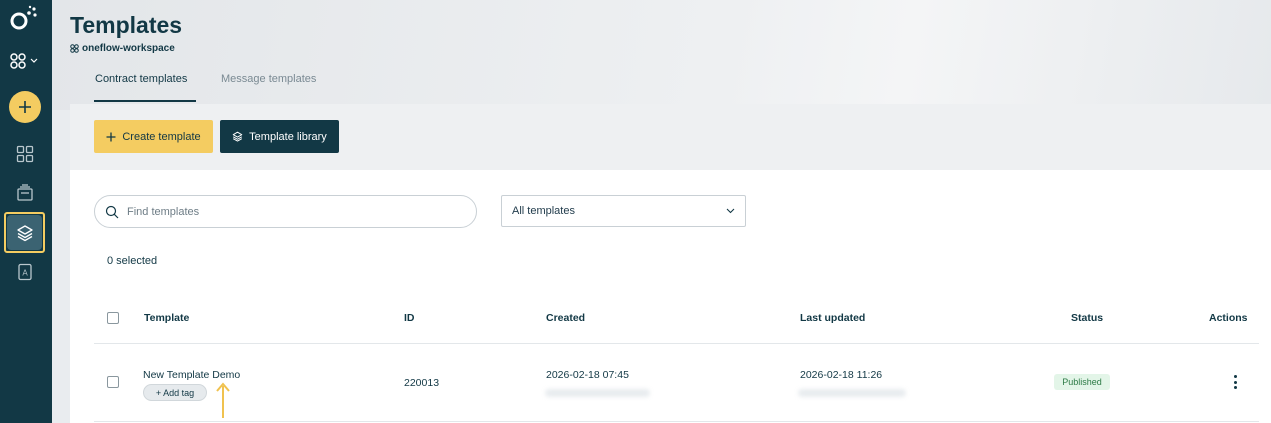 Image resolution: width=1271 pixels, height=423 pixels. What do you see at coordinates (1082, 382) in the screenshot?
I see `status-badge: Published` at bounding box center [1082, 382].